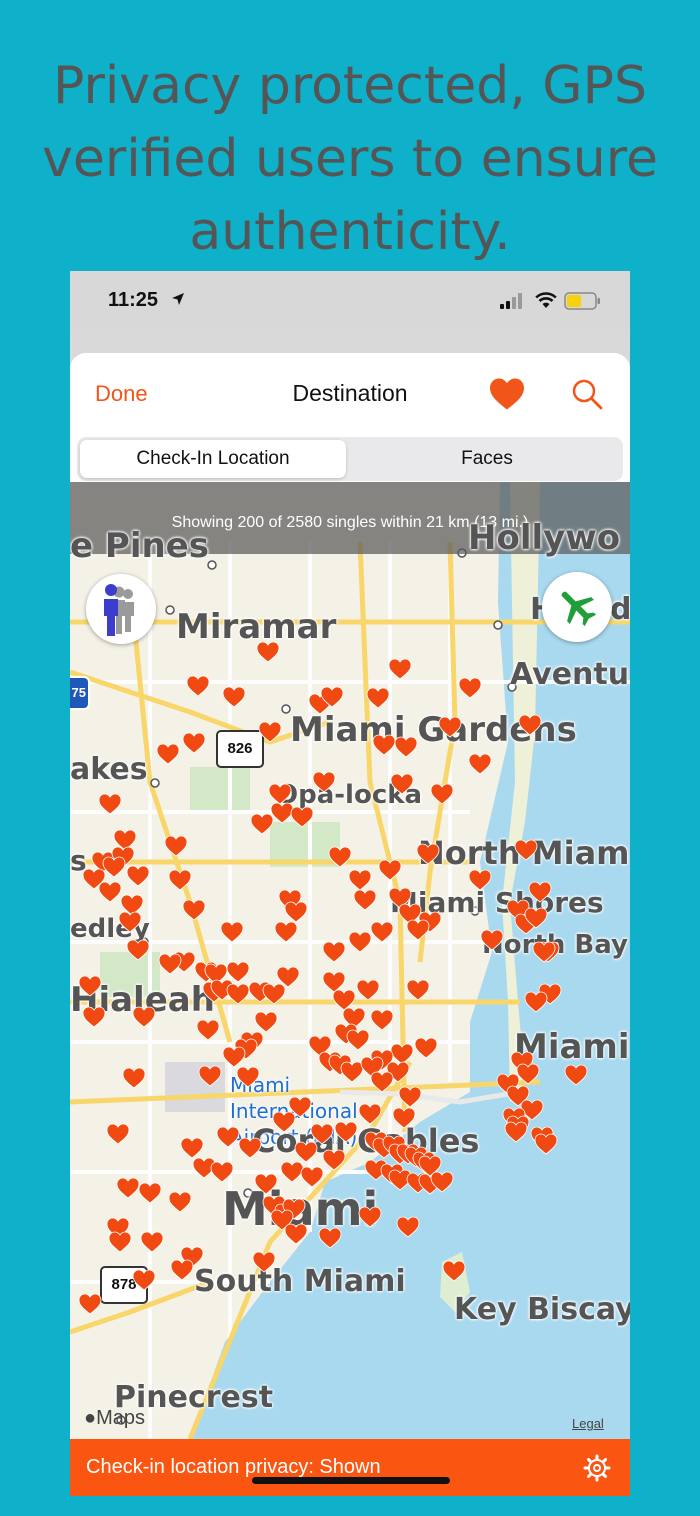  Describe the element at coordinates (121, 609) in the screenshot. I see `people-button` at that location.